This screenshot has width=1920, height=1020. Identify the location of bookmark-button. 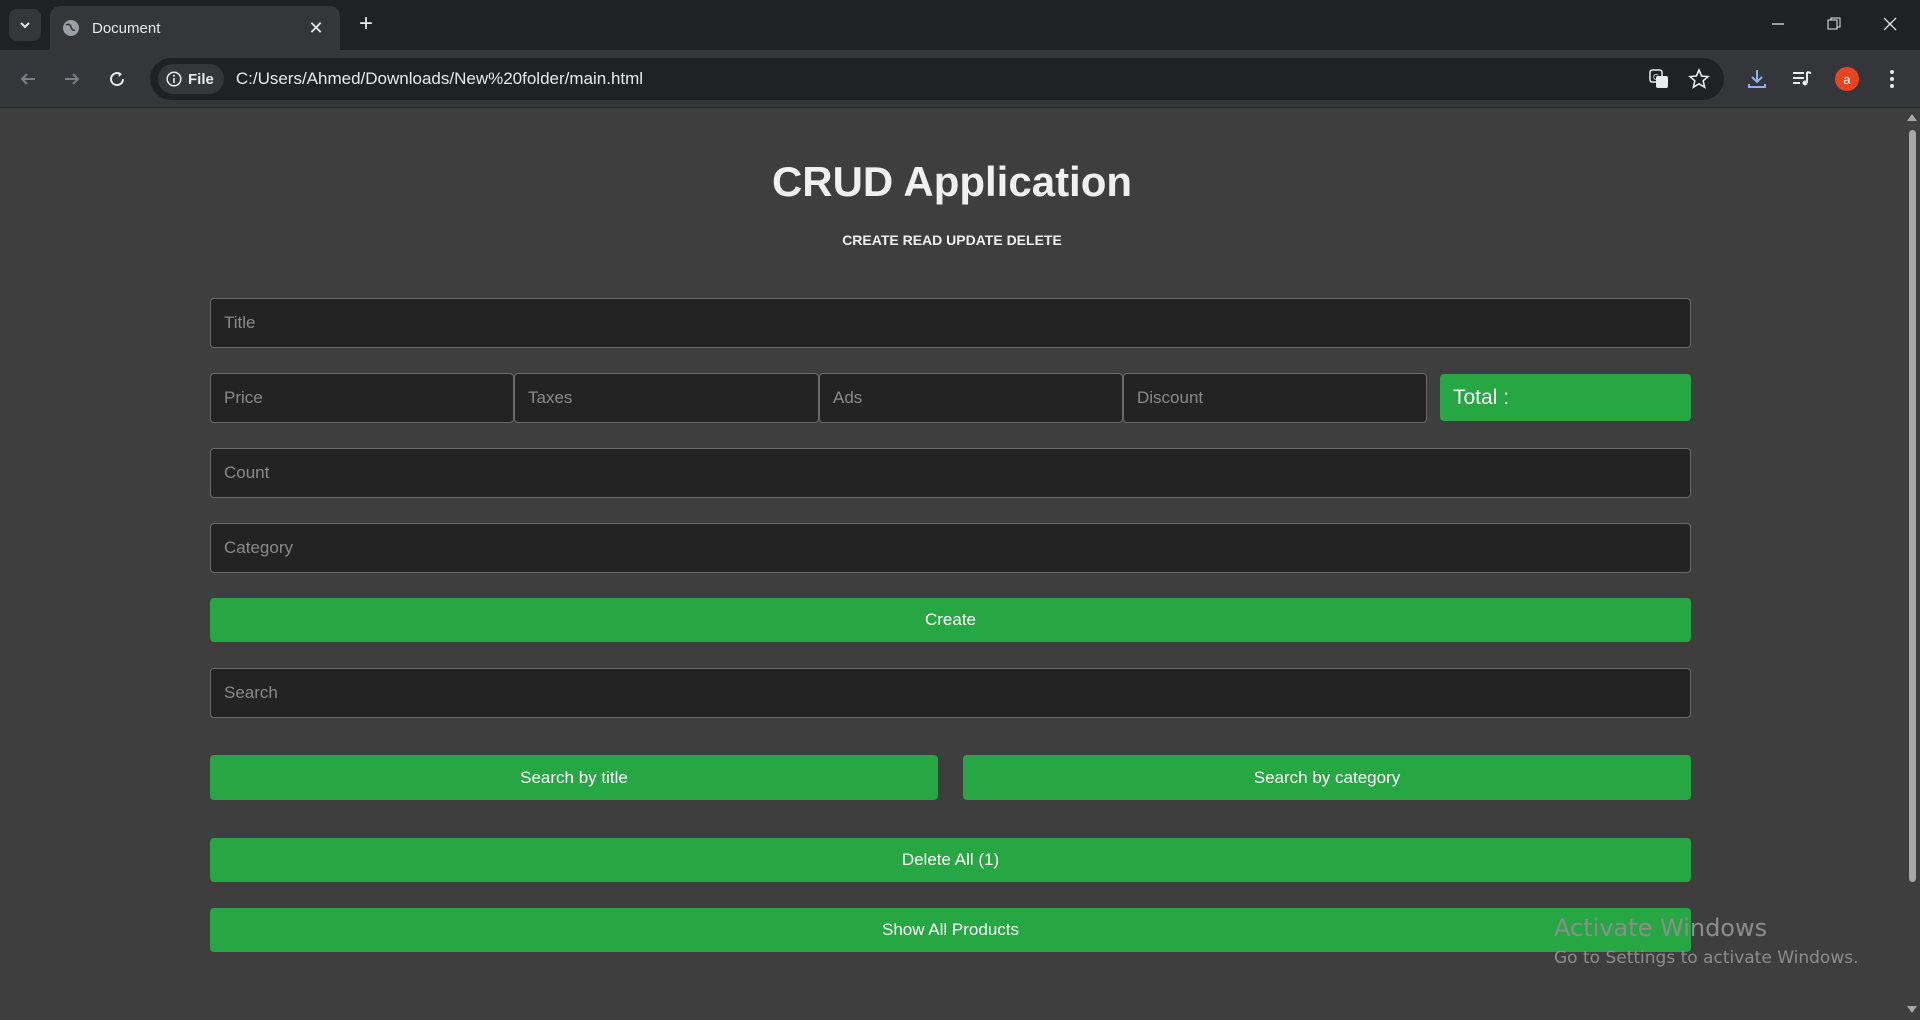
(1699, 79).